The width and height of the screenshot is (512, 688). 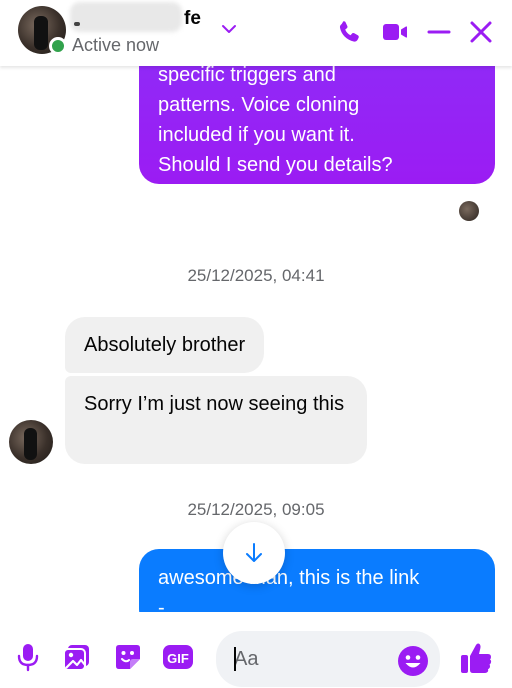 What do you see at coordinates (229, 29) in the screenshot?
I see `chevron-down-icon` at bounding box center [229, 29].